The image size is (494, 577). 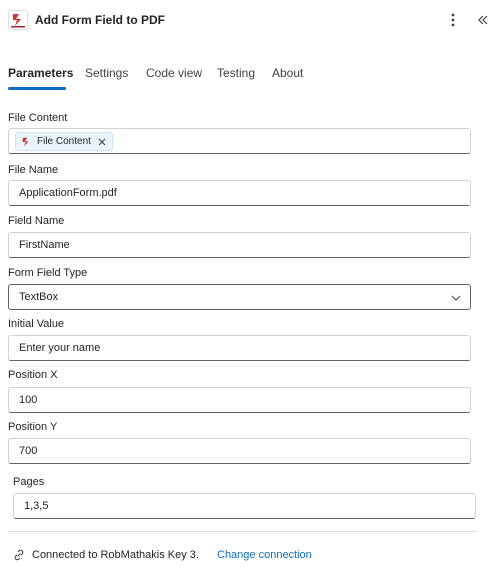 I want to click on position-x-input: 100, so click(x=239, y=400).